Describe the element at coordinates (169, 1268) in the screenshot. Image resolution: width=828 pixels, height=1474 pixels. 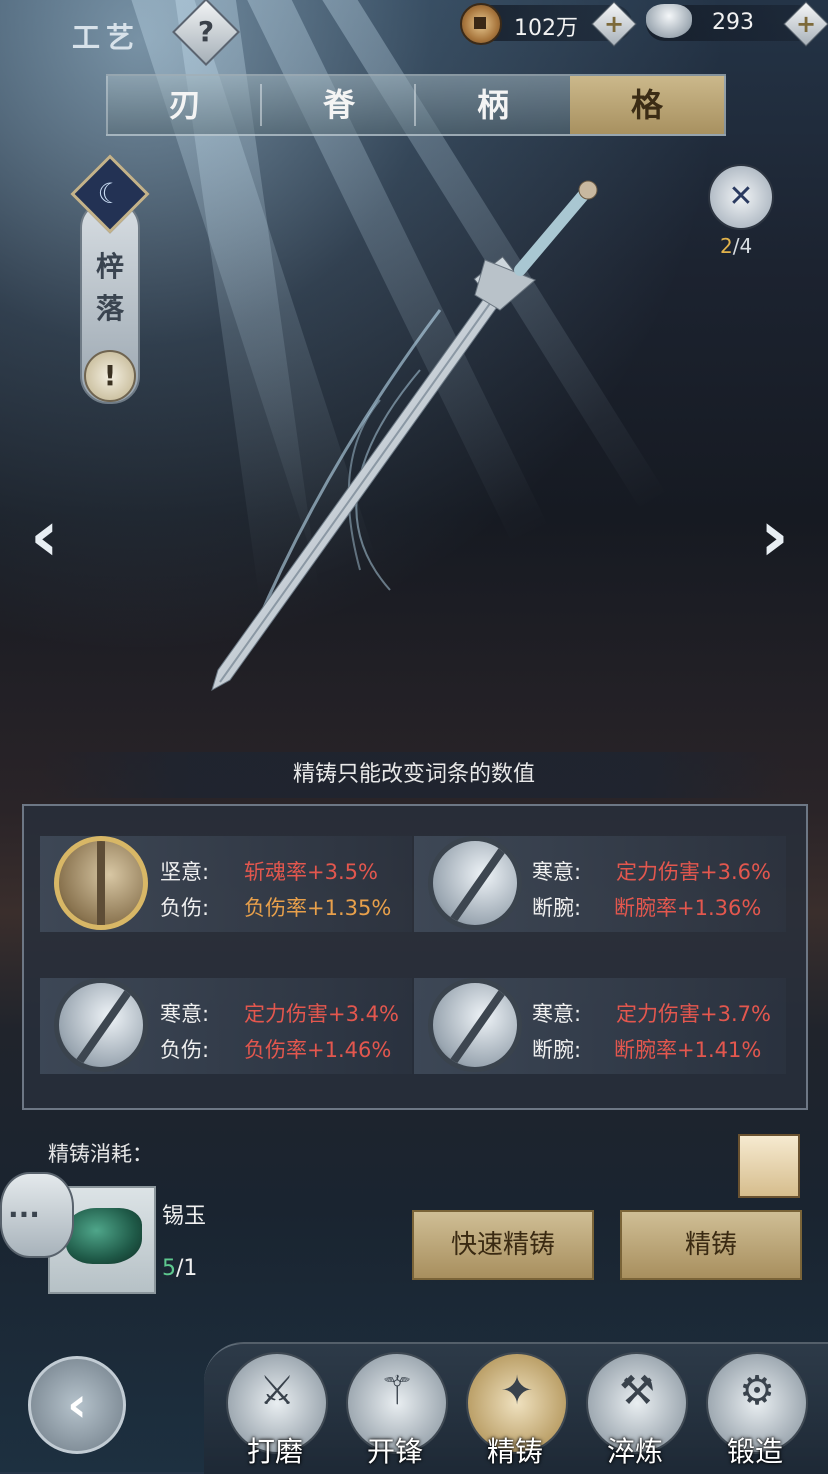
I see `material-owned: 5` at that location.